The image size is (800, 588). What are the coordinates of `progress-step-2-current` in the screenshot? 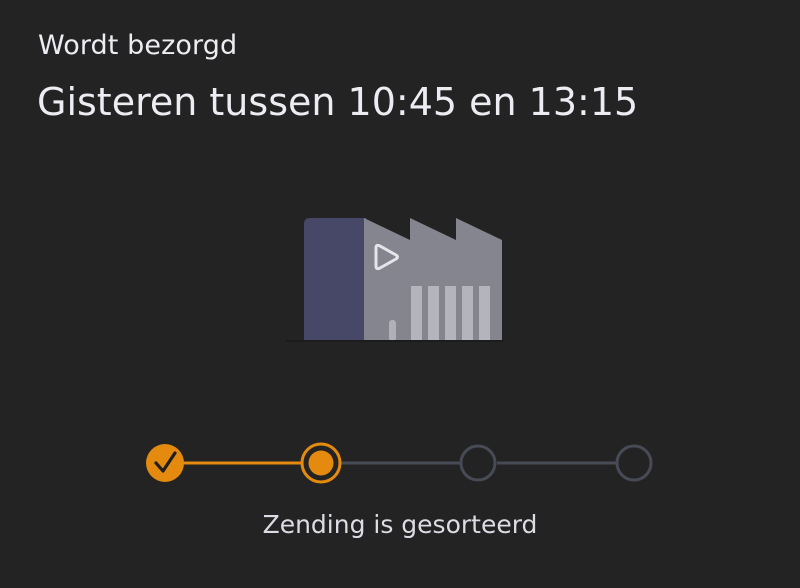 It's located at (321, 463).